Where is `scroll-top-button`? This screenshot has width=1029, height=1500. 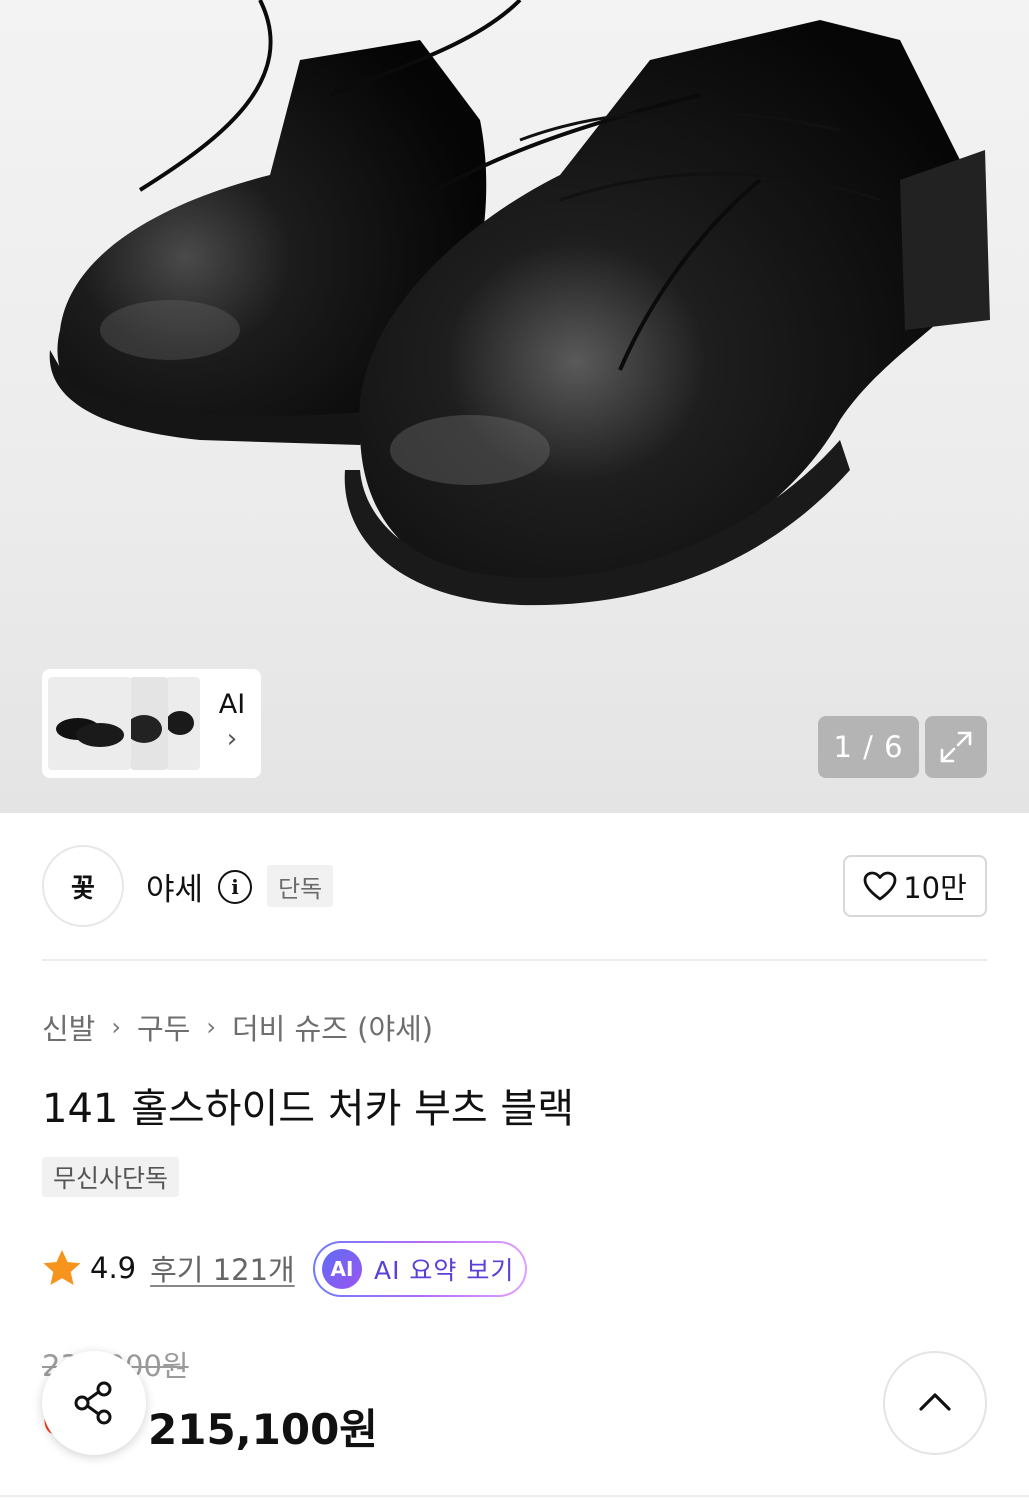
scroll-top-button is located at coordinates (935, 1403).